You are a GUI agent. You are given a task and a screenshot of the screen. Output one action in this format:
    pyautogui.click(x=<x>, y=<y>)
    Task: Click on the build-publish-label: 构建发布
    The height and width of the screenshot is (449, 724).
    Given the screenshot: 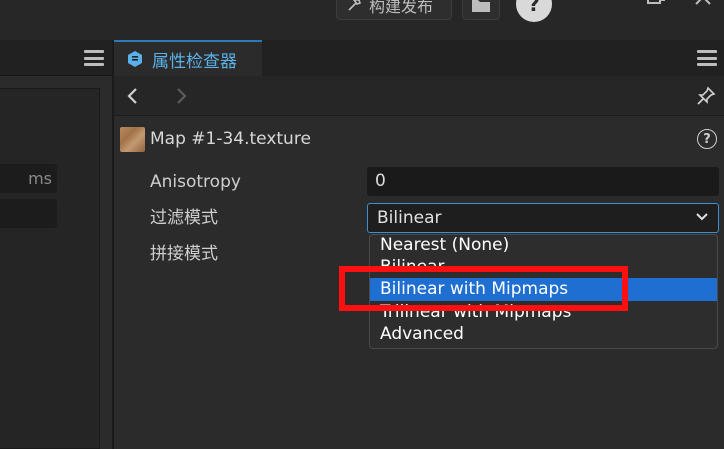 What is the action you would take?
    pyautogui.click(x=401, y=8)
    